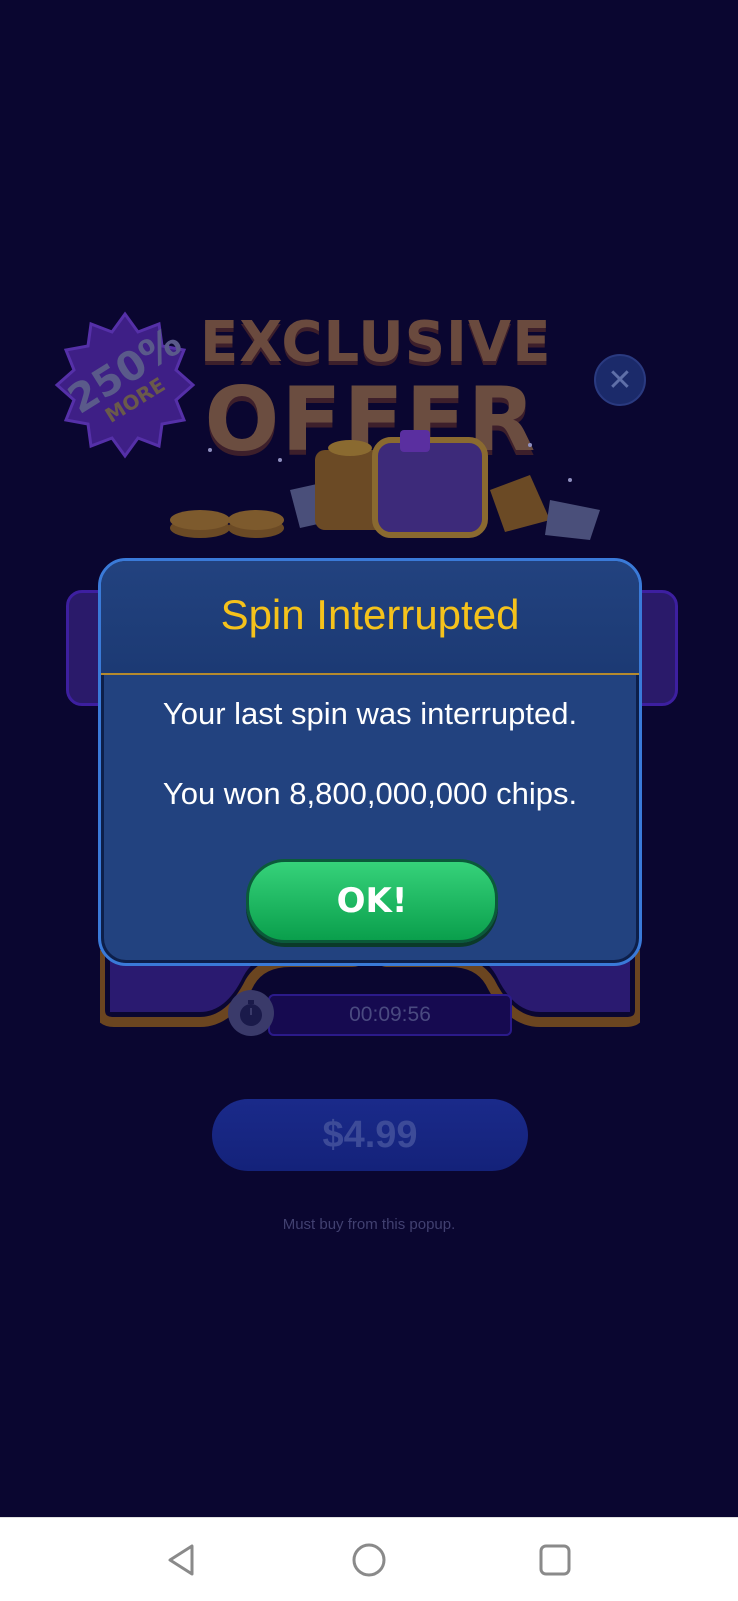 The height and width of the screenshot is (1601, 738). I want to click on system-navigation-bar, so click(369, 1559).